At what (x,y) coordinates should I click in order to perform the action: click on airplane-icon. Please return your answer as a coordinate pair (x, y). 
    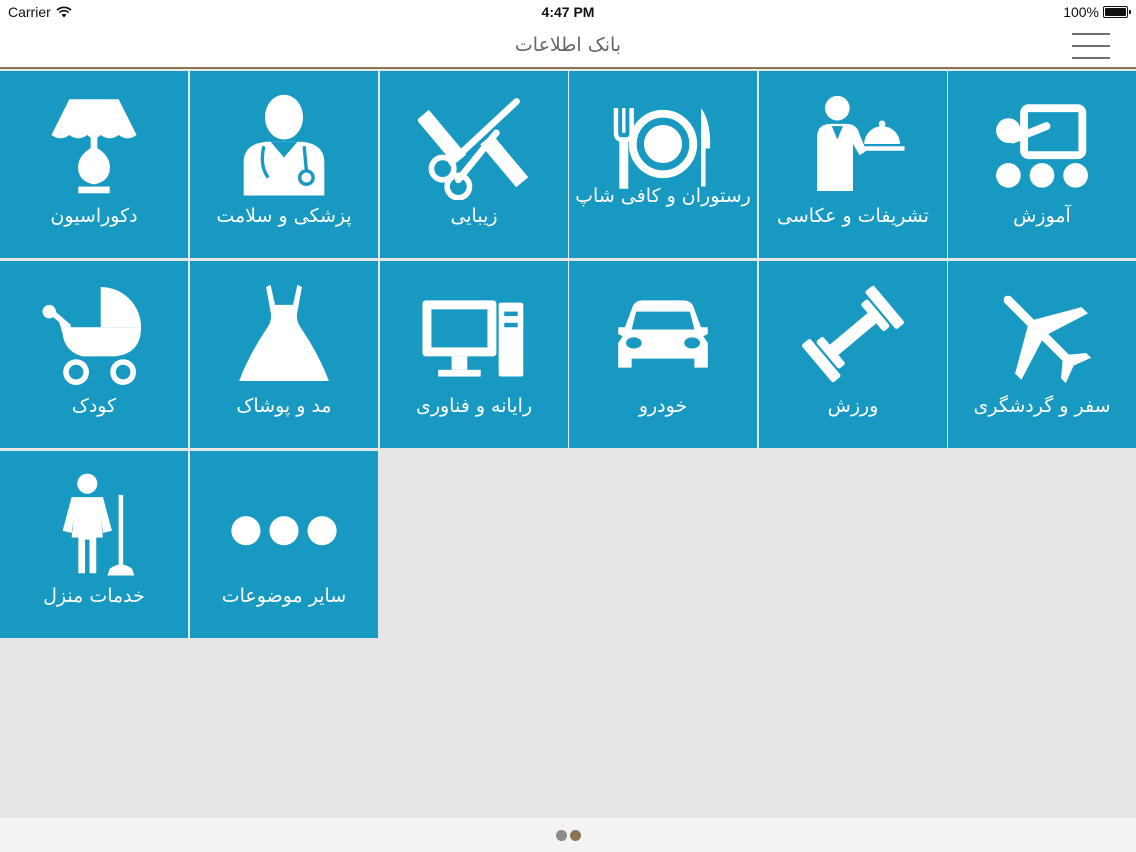
    Looking at the image, I should click on (1047, 339).